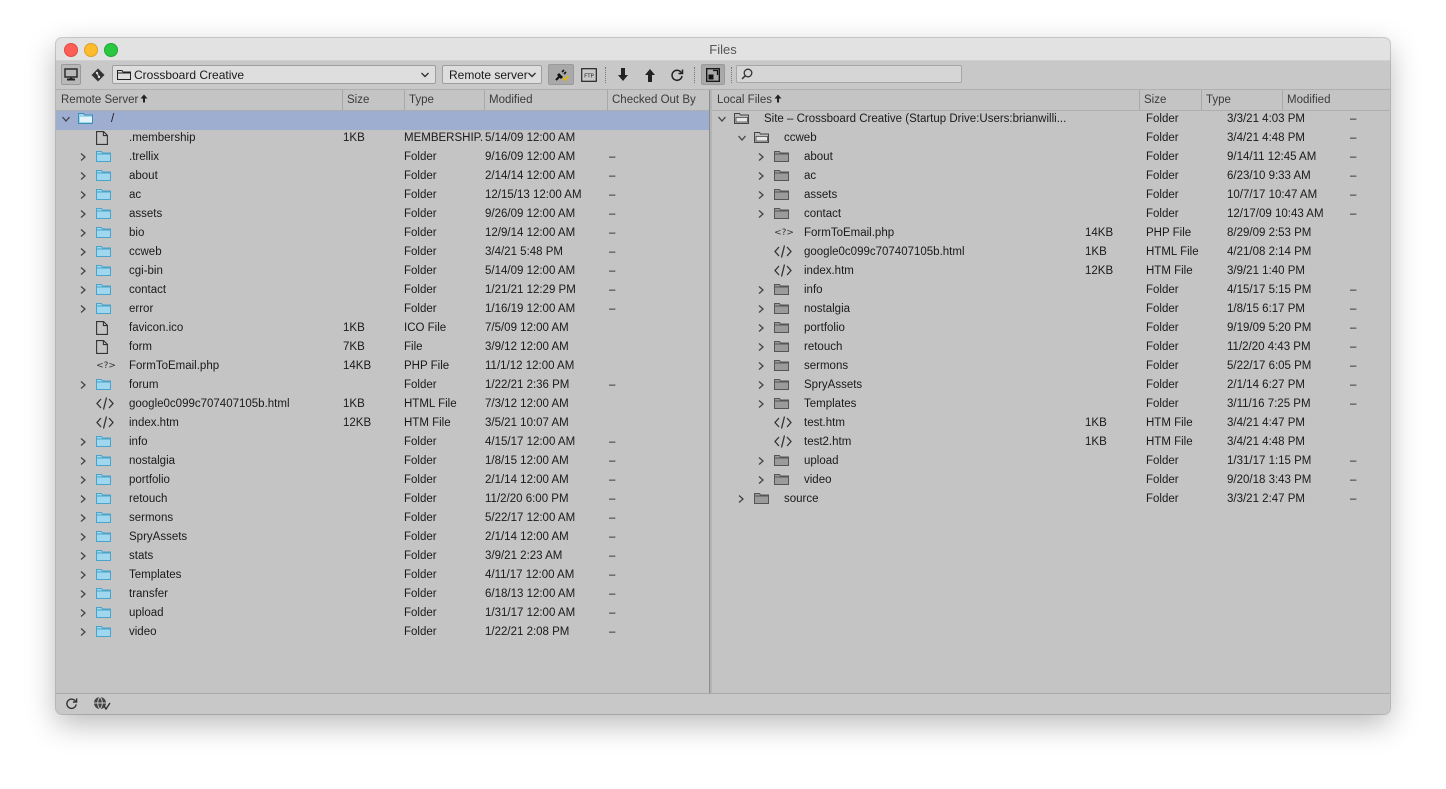  What do you see at coordinates (1051, 196) in the screenshot?
I see `folder-row: assets Folder 10/7/17 10:47 AM –` at bounding box center [1051, 196].